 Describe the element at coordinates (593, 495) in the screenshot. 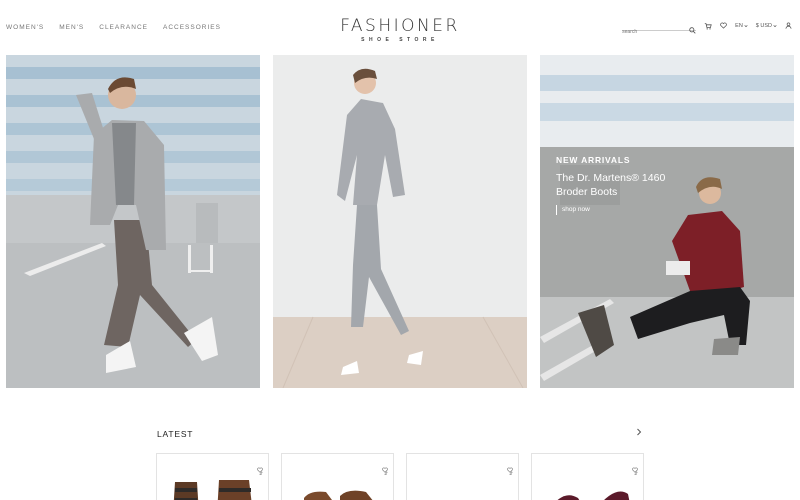

I see `product-image-burgundy-pumps` at that location.